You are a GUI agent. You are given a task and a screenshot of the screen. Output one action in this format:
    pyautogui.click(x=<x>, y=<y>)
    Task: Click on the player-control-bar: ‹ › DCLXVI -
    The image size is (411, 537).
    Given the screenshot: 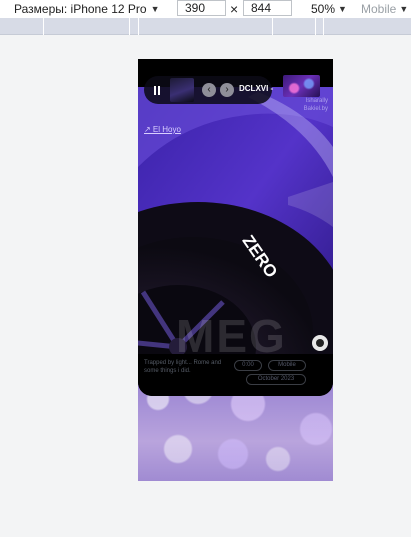 What is the action you would take?
    pyautogui.click(x=209, y=90)
    